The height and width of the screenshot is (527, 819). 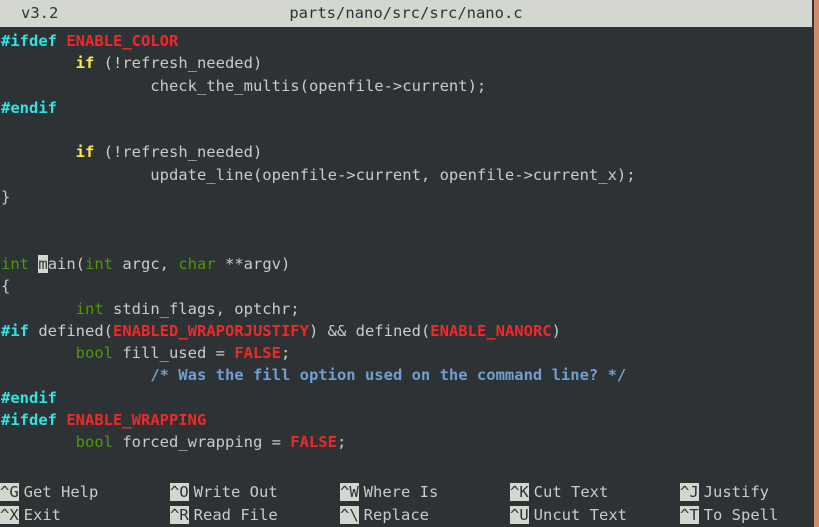 I want to click on code-line: bool forced_wrapping = FALSE;, so click(x=406, y=442).